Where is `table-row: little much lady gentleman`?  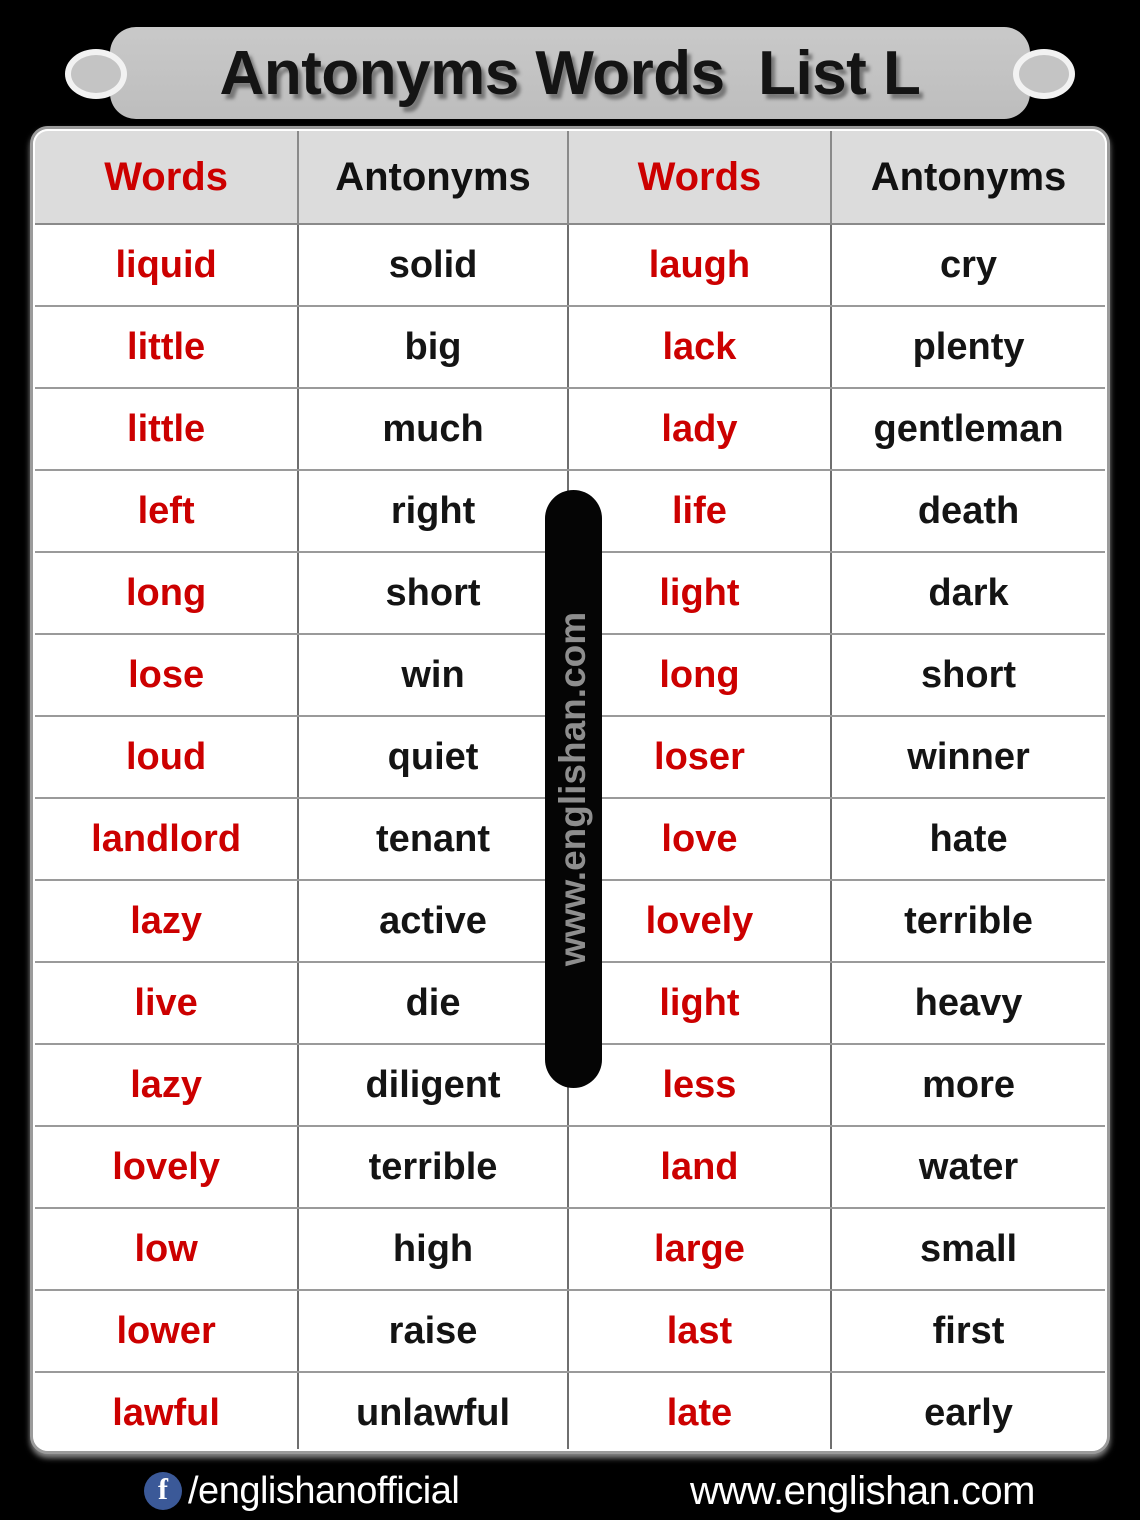 table-row: little much lady gentleman is located at coordinates (570, 429).